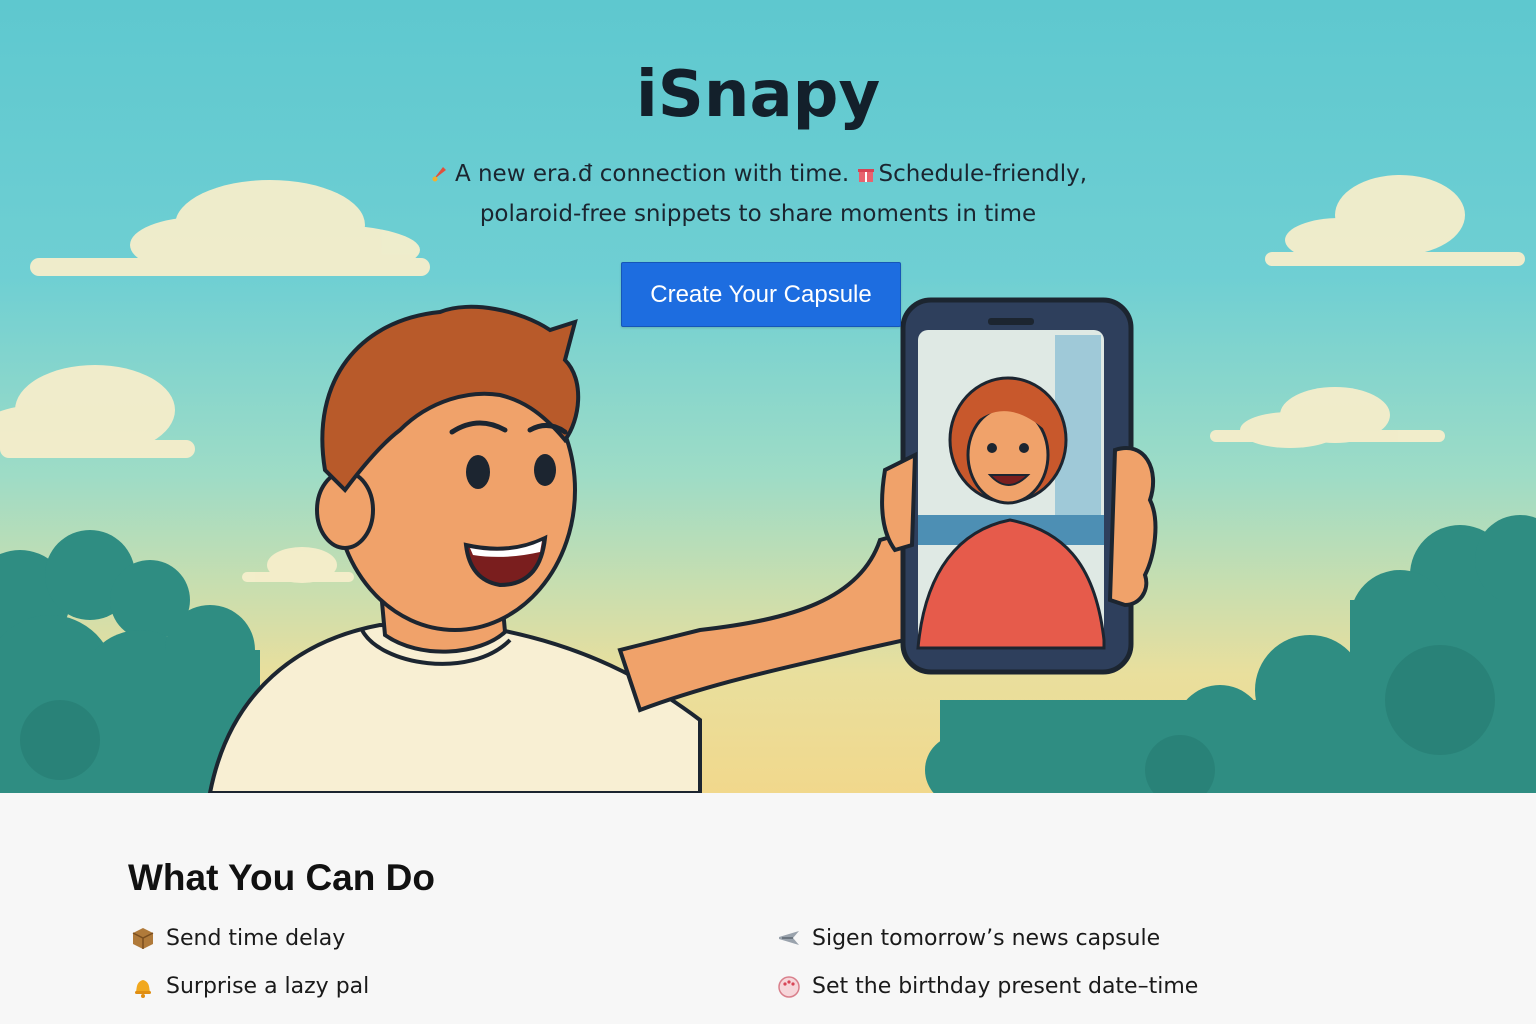  What do you see at coordinates (761, 294) in the screenshot?
I see `create-capsule-button: Create Your Capsule` at bounding box center [761, 294].